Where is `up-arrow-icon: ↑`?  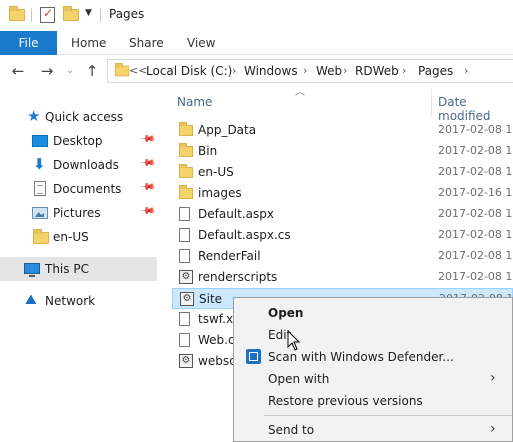
up-arrow-icon: ↑ is located at coordinates (92, 71).